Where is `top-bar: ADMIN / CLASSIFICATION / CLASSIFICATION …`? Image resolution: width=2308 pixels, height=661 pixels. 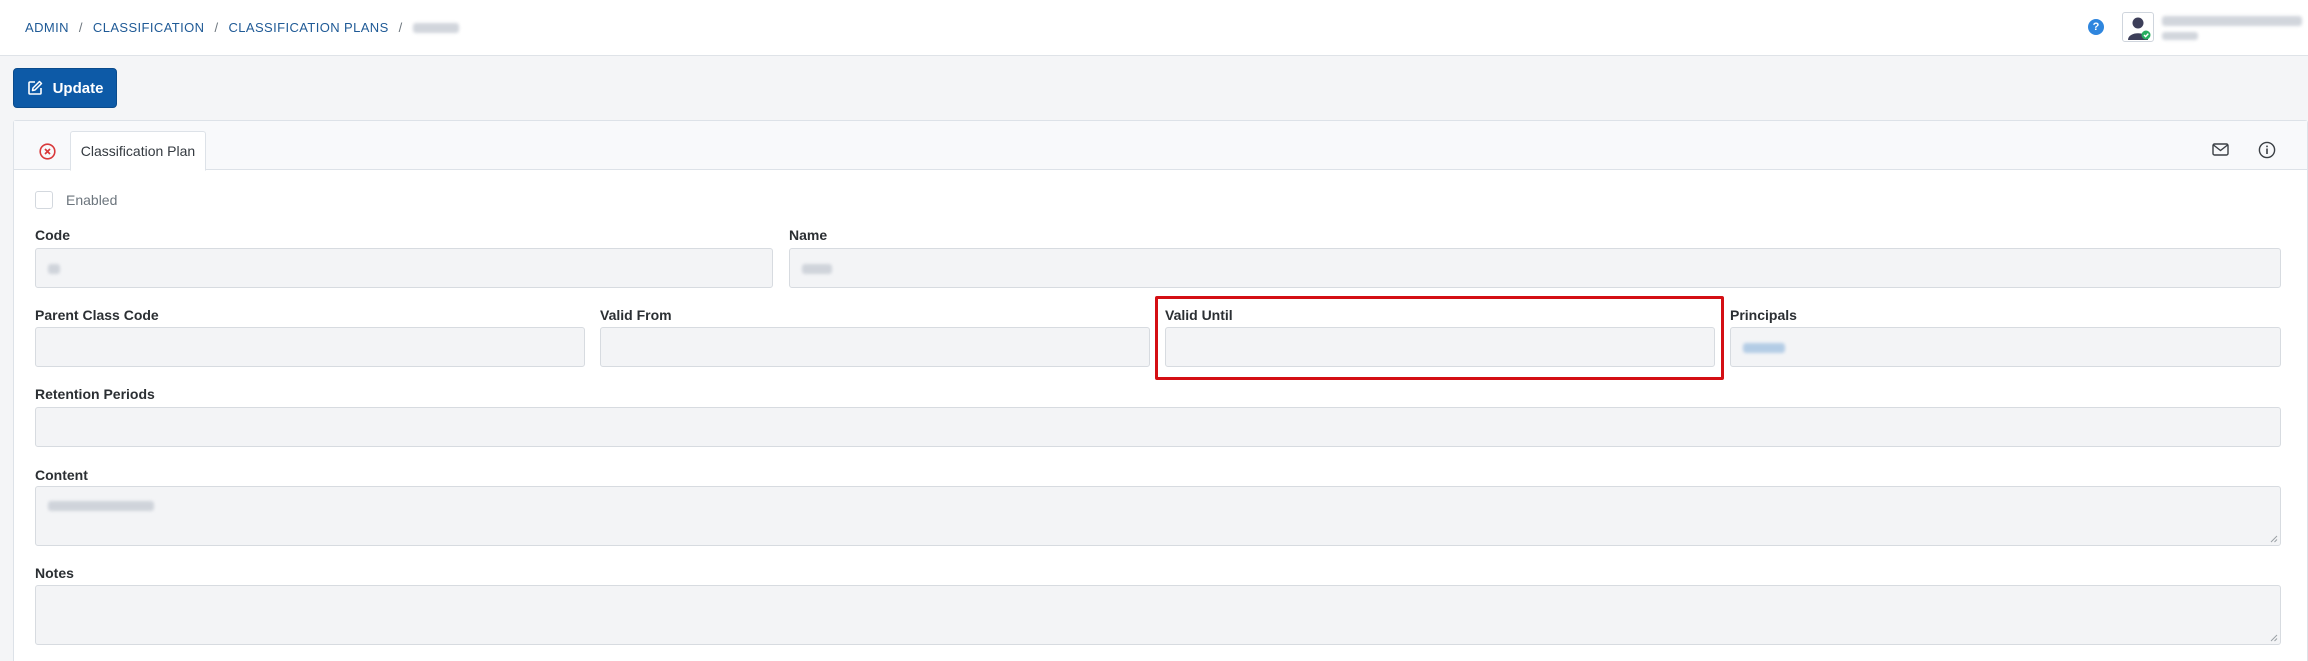
top-bar: ADMIN / CLASSIFICATION / CLASSIFICATION … is located at coordinates (1154, 28).